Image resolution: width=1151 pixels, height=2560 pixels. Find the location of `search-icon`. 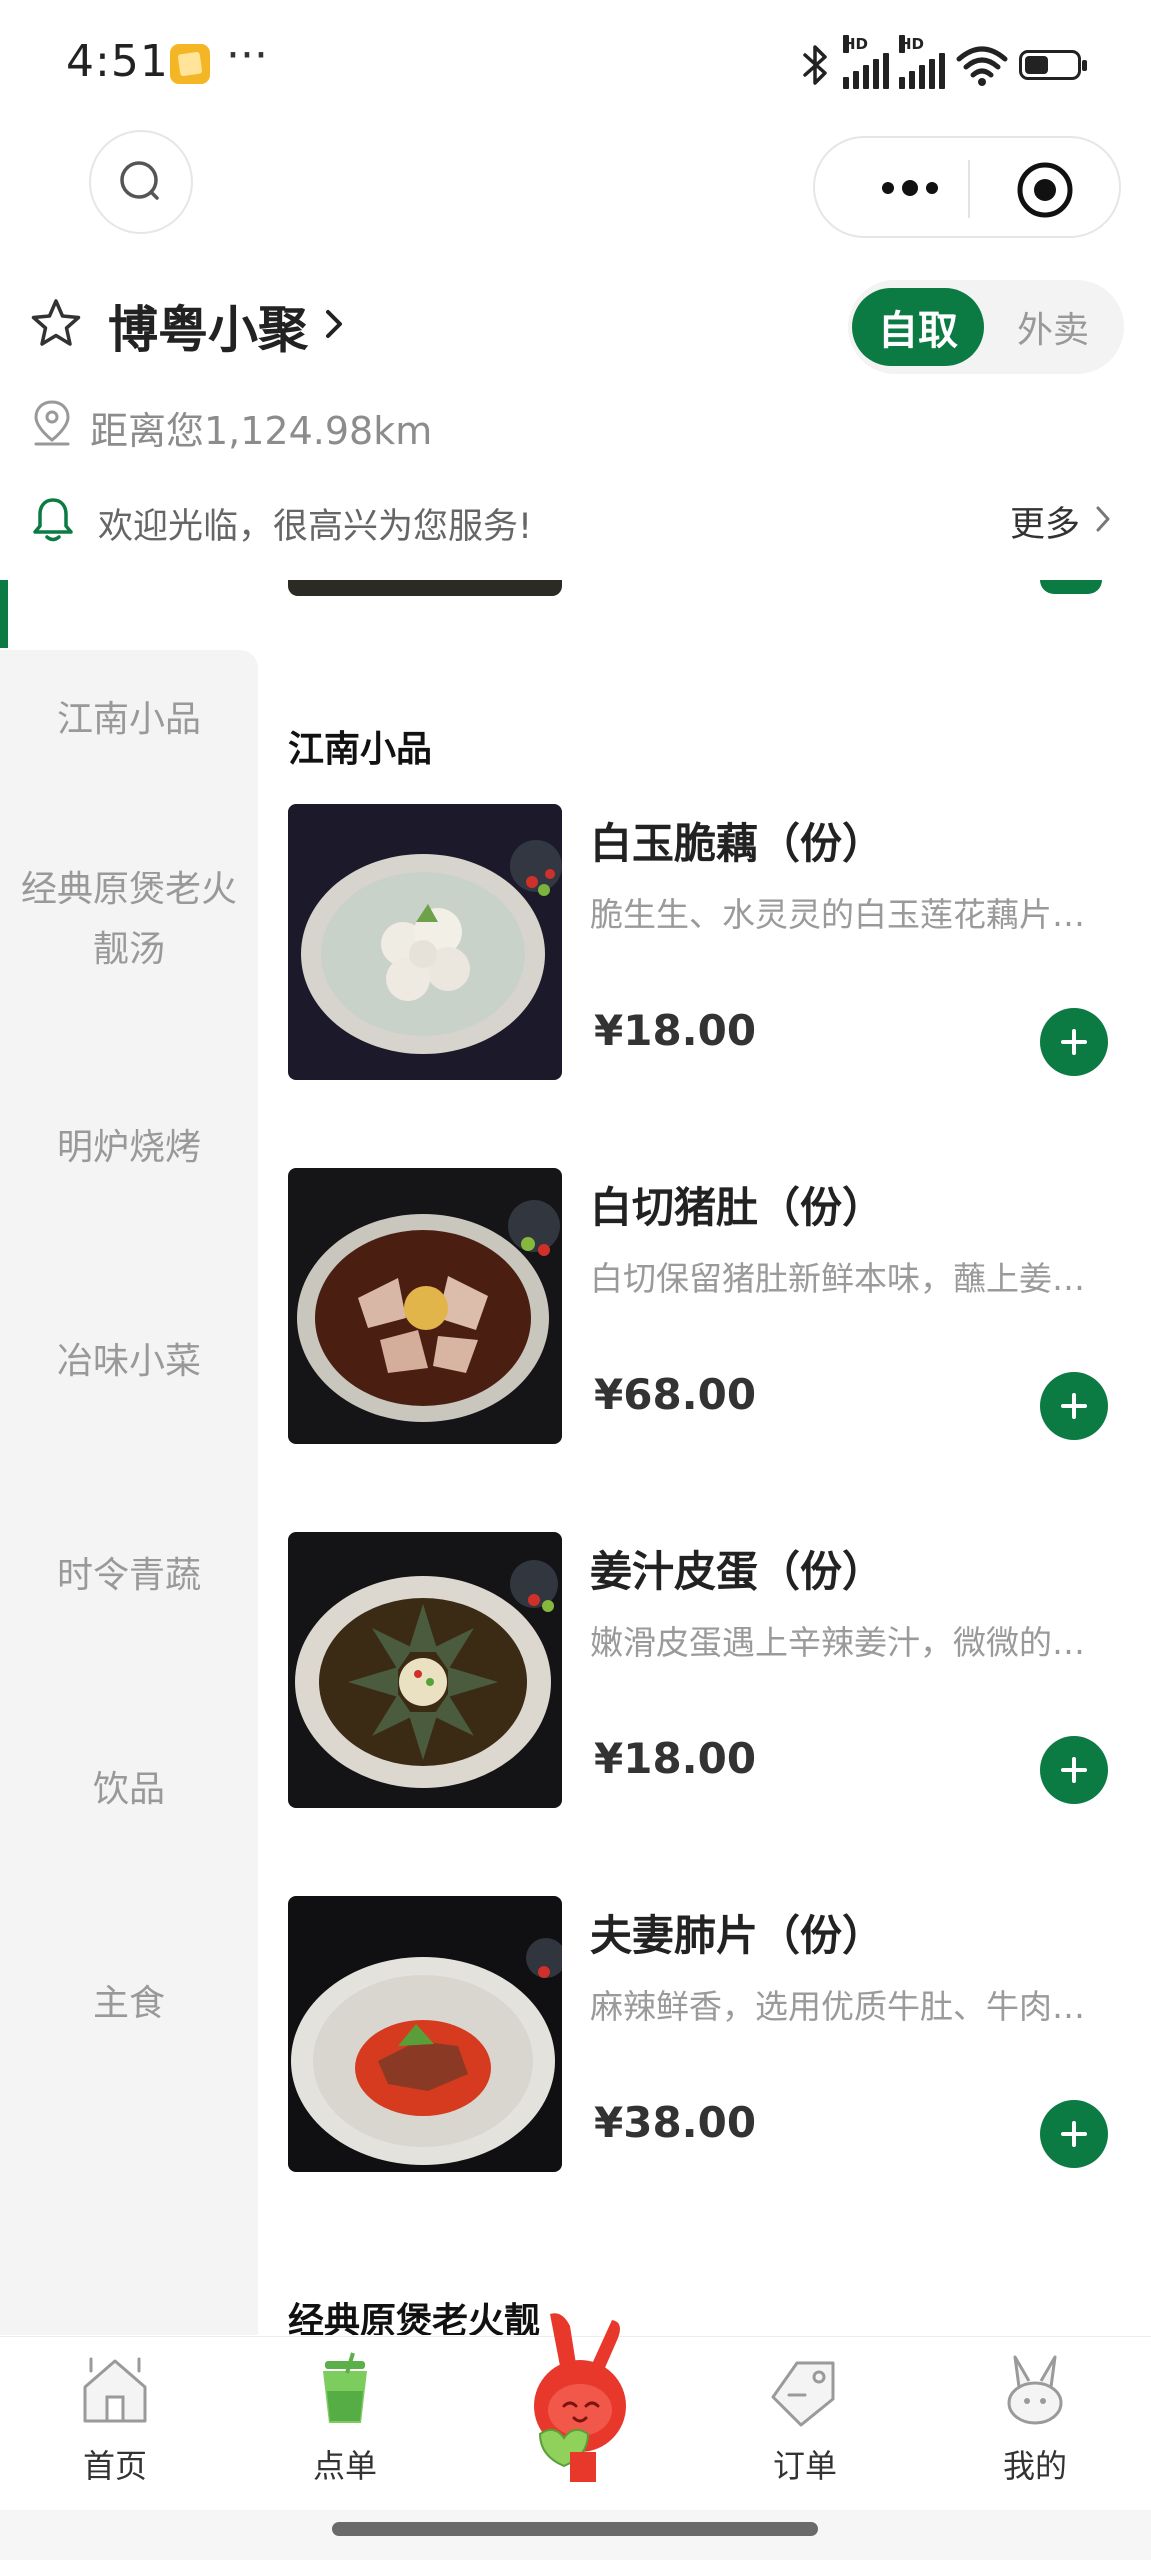

search-icon is located at coordinates (139, 180).